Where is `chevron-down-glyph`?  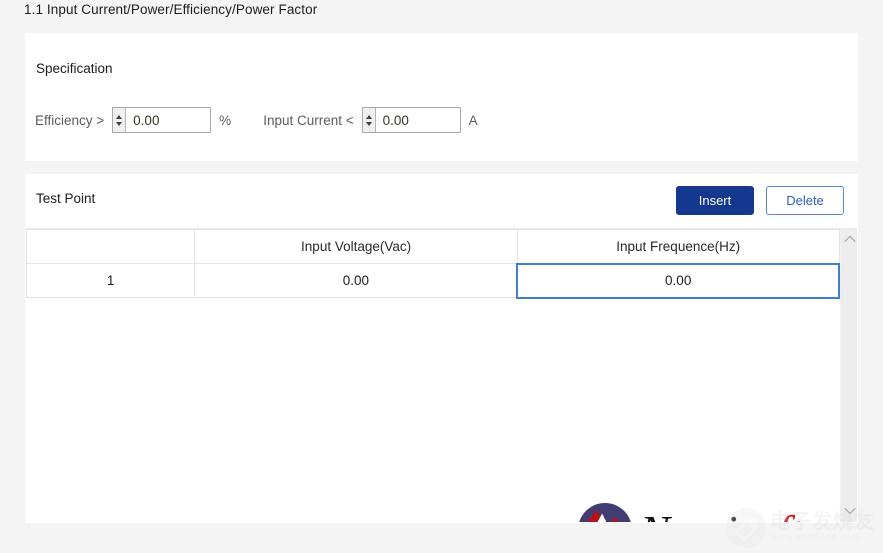
chevron-down-glyph is located at coordinates (849, 508).